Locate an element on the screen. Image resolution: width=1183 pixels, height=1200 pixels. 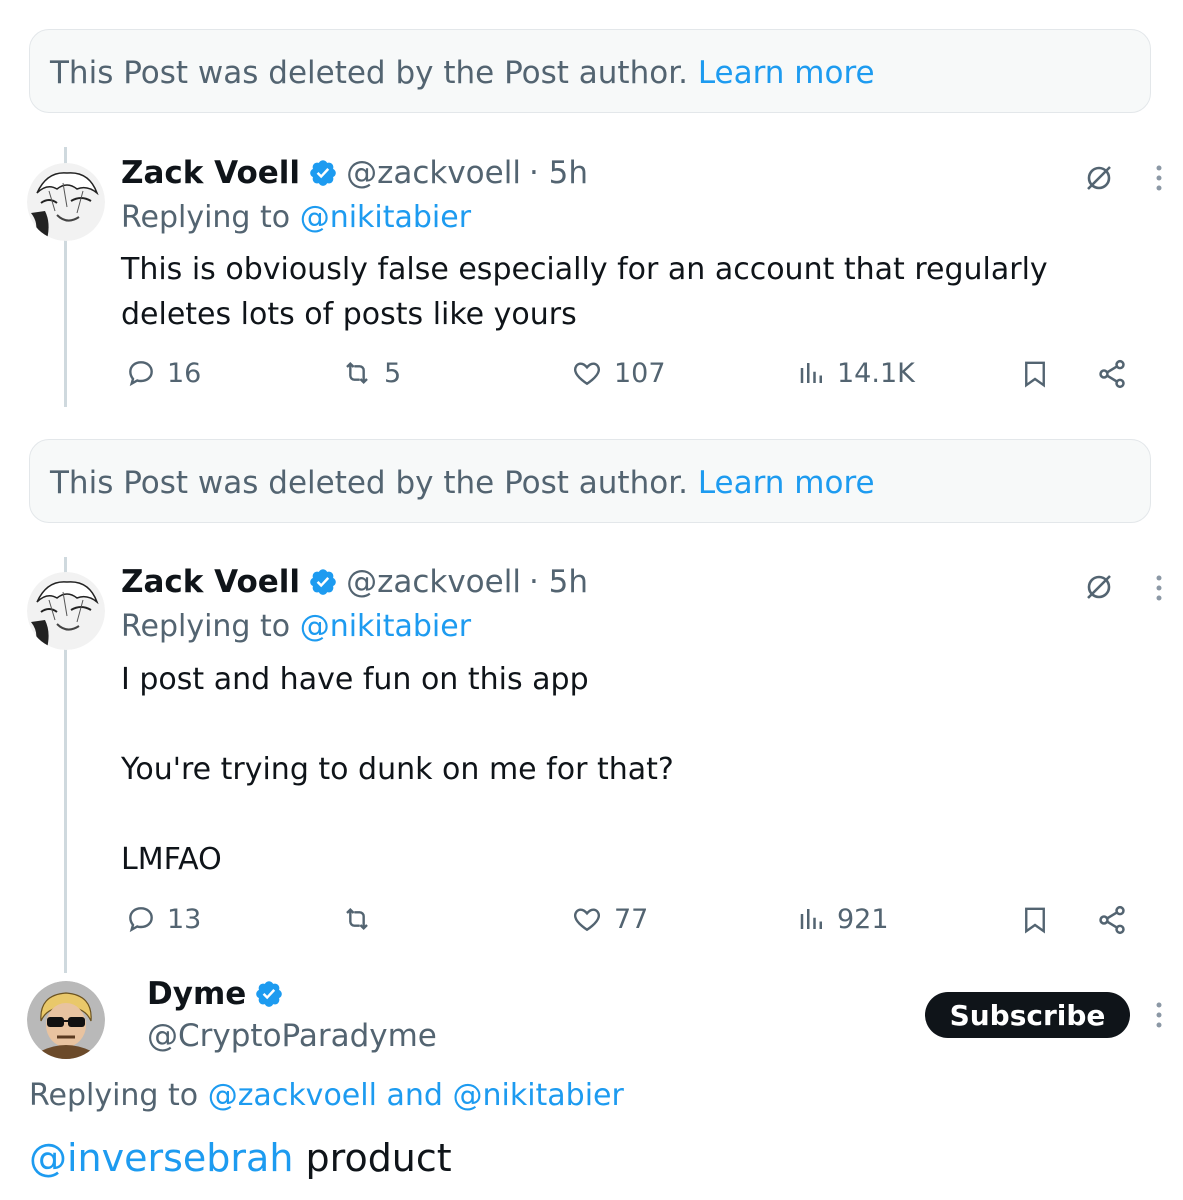
views-button: 921 is located at coordinates (843, 919).